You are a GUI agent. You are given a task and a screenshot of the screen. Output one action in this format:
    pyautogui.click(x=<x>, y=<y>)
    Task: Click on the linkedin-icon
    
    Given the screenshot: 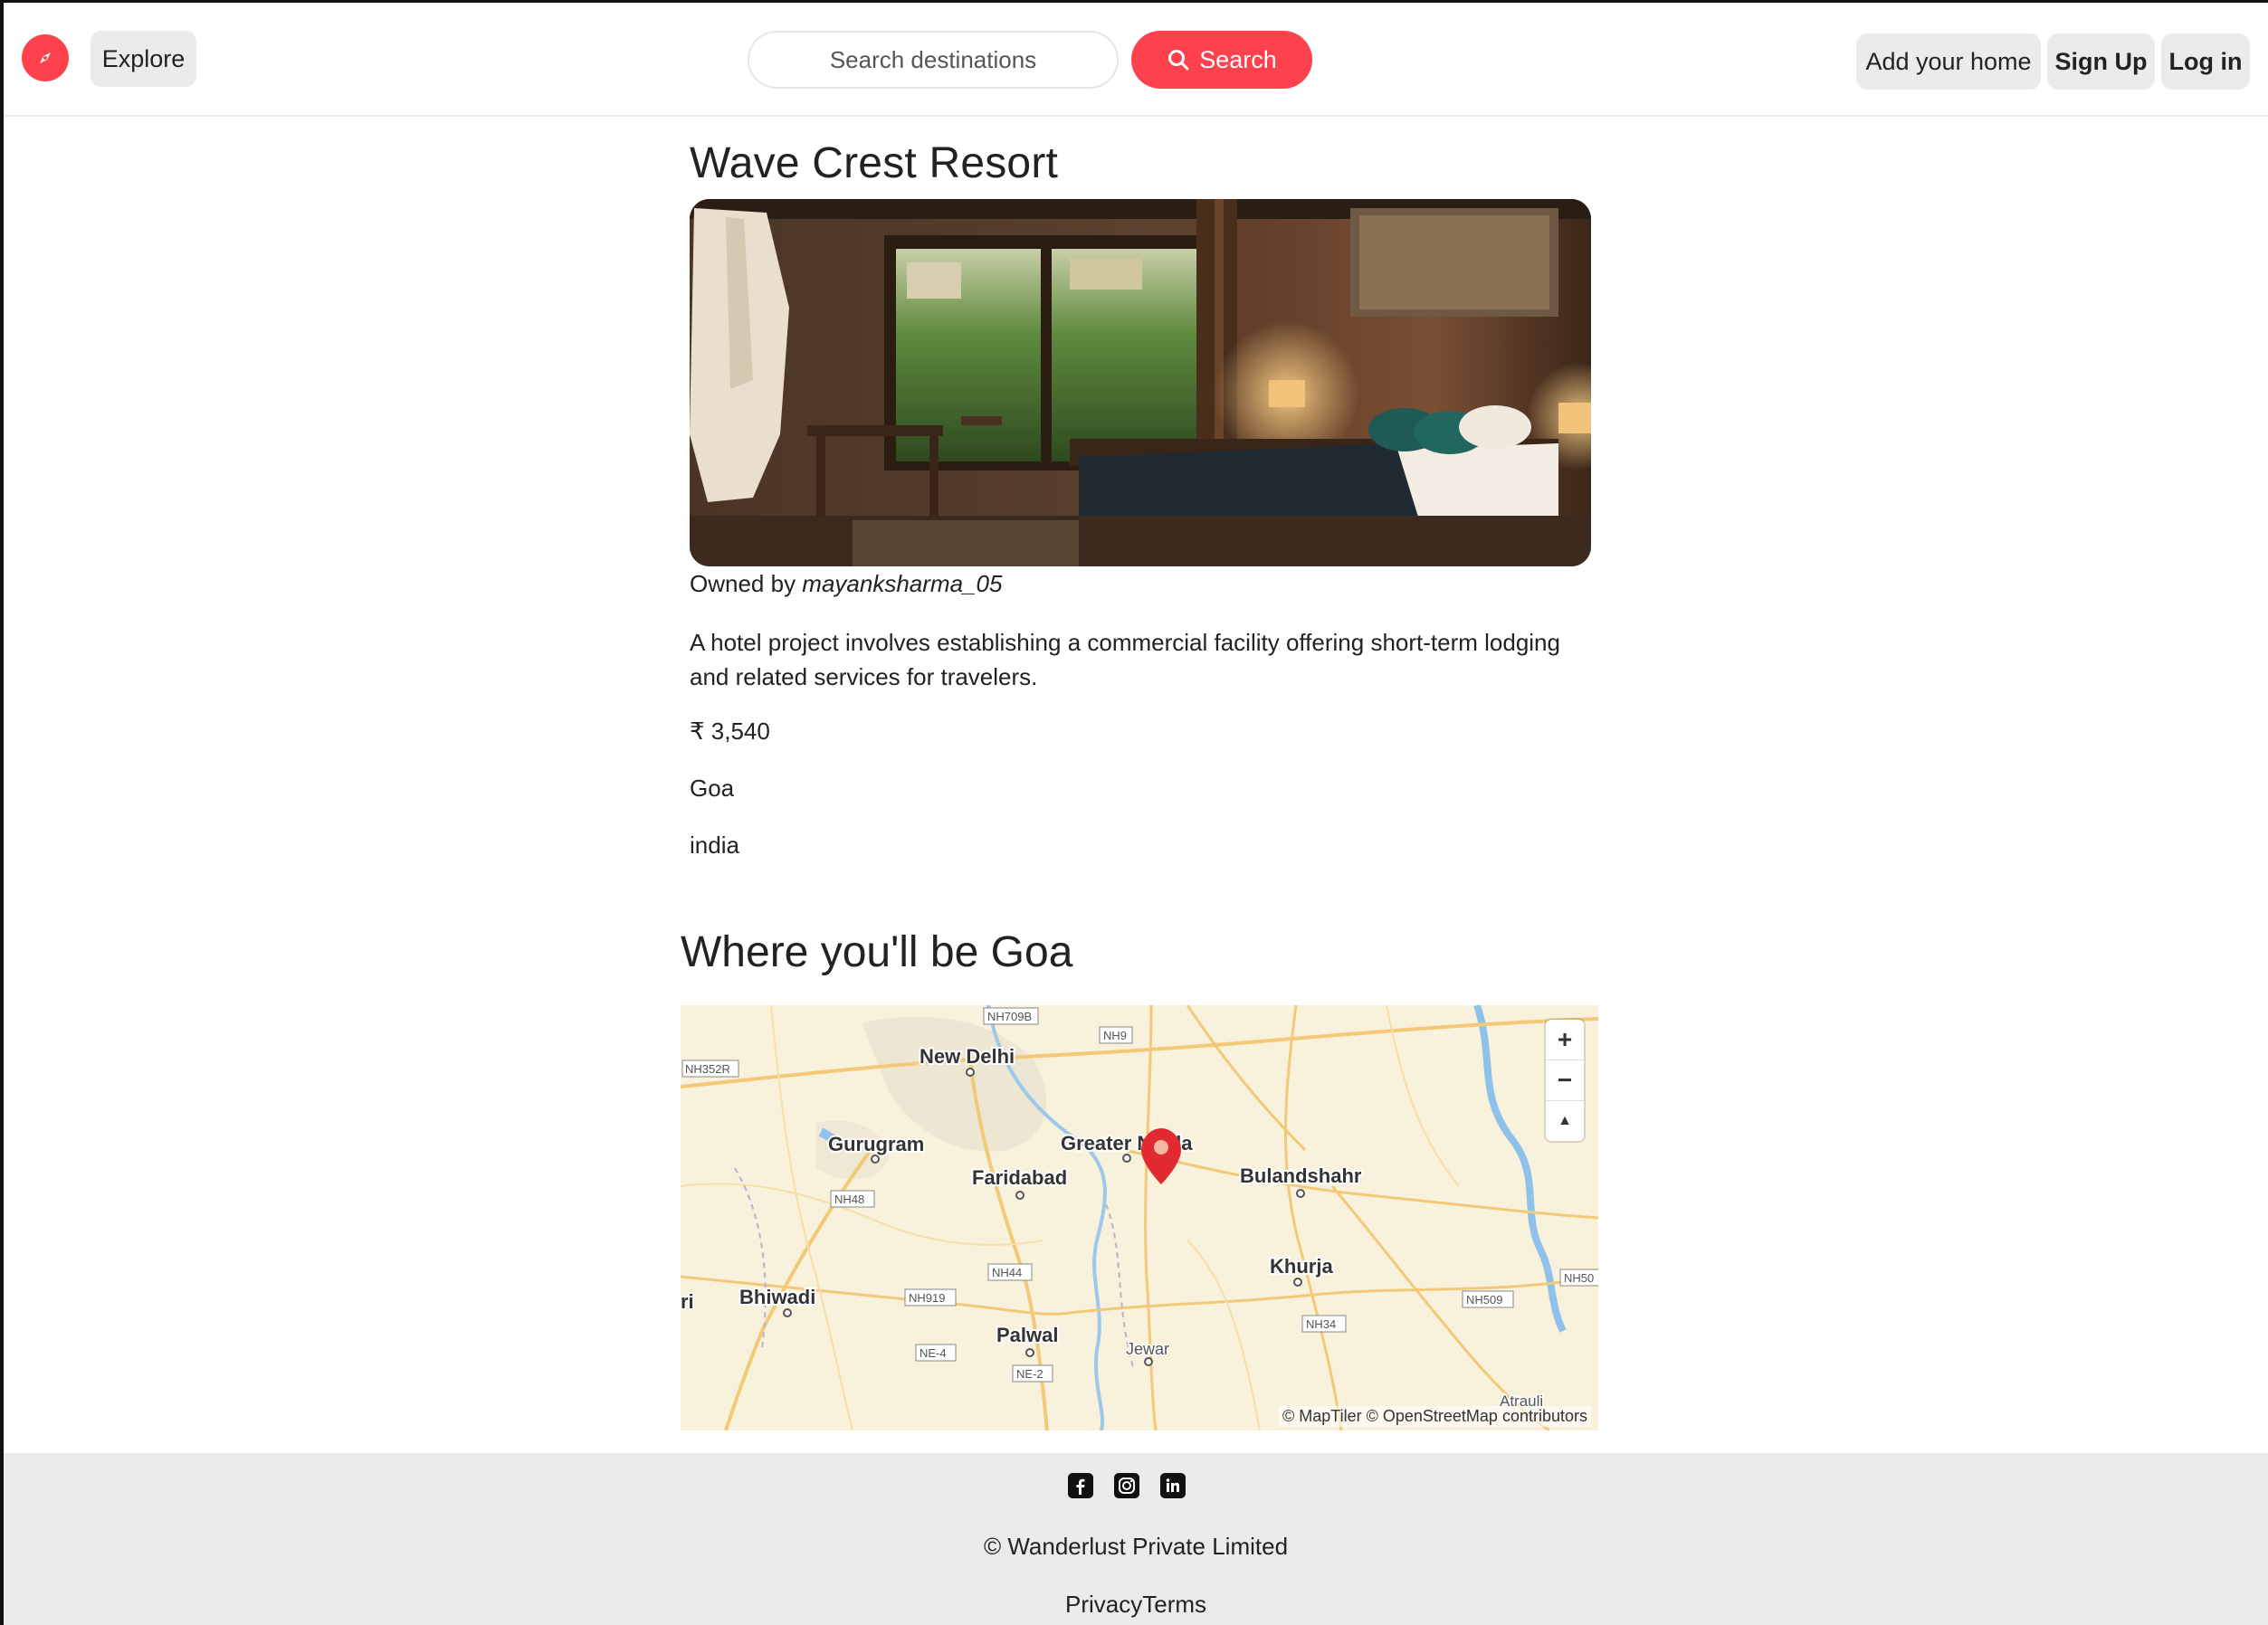 What is the action you would take?
    pyautogui.click(x=1173, y=1486)
    